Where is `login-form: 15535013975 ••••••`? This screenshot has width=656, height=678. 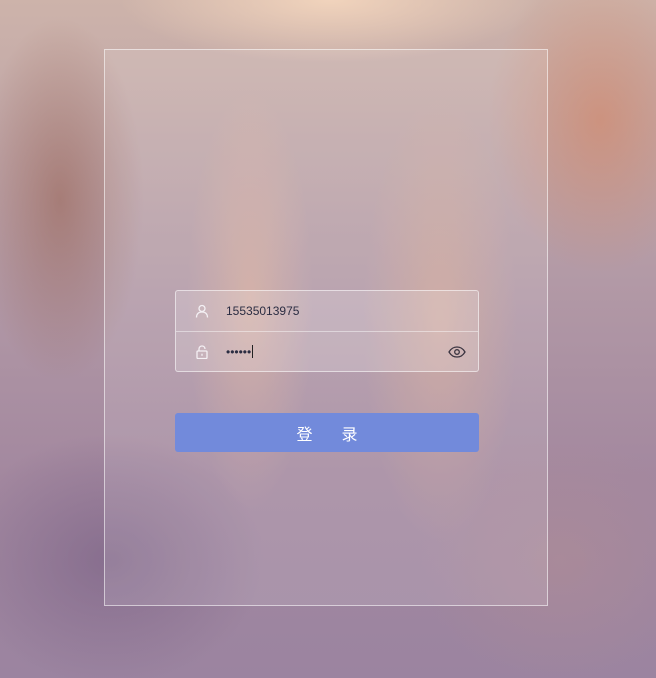
login-form: 15535013975 •••••• is located at coordinates (327, 331).